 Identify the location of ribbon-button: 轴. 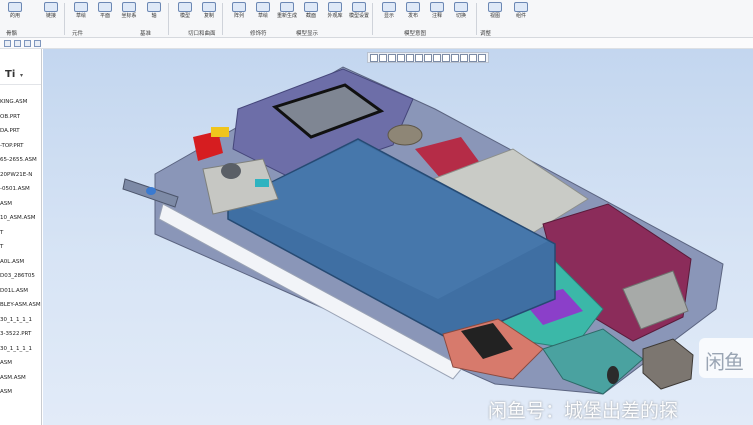
(154, 10).